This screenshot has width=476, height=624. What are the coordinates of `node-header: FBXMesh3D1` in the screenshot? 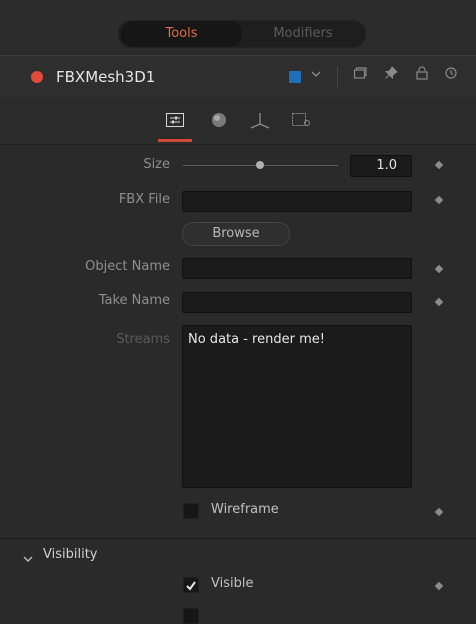 It's located at (238, 77).